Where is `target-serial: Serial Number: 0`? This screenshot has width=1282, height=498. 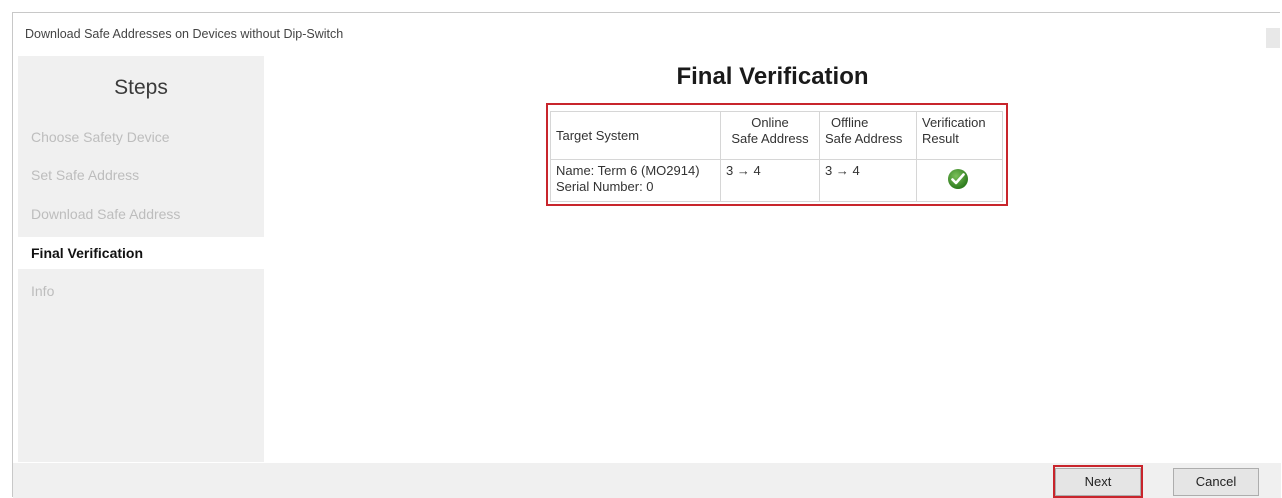
target-serial: Serial Number: 0 is located at coordinates (605, 186).